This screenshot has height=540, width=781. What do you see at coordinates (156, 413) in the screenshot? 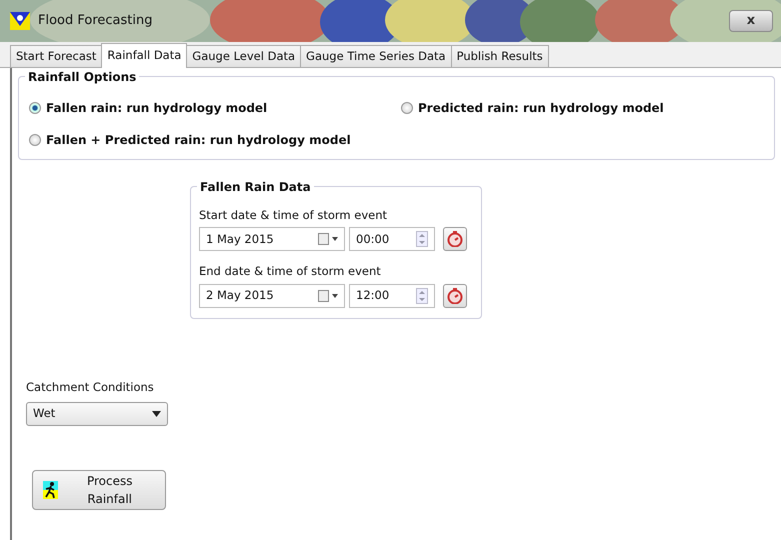
I see `caret-icon` at bounding box center [156, 413].